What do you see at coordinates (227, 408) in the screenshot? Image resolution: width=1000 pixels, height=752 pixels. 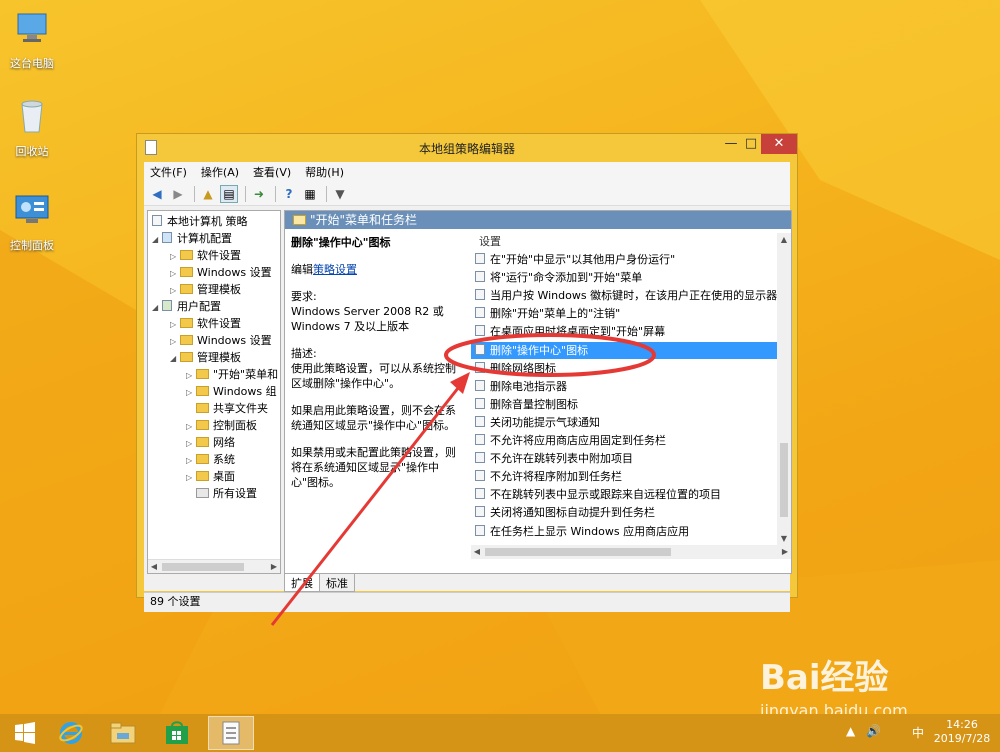 I see `tree-item-shared-folders: 共享文件夹` at bounding box center [227, 408].